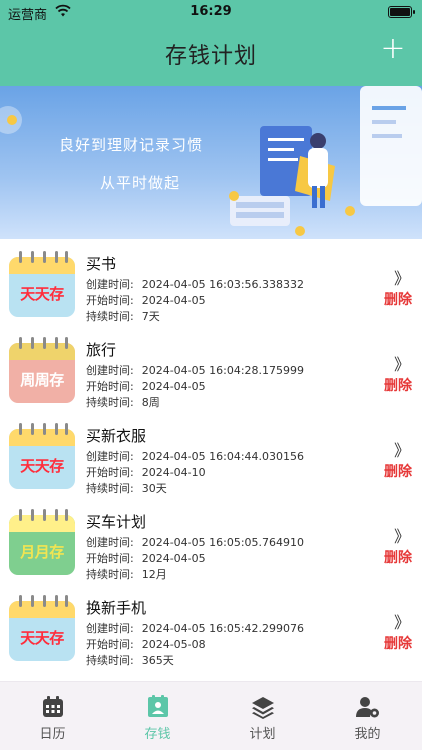 The image size is (422, 750). Describe the element at coordinates (146, 472) in the screenshot. I see `start-time: 开始时间: 2024-04-10` at that location.